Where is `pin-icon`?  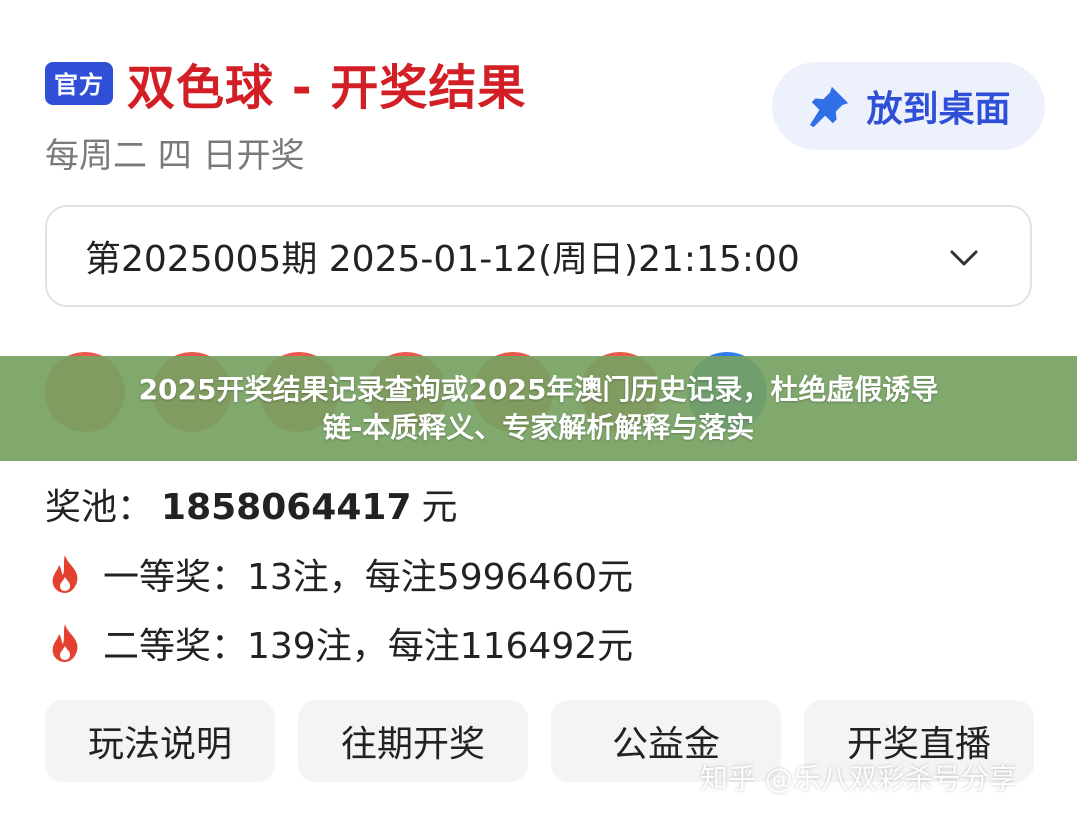
pin-icon is located at coordinates (829, 107).